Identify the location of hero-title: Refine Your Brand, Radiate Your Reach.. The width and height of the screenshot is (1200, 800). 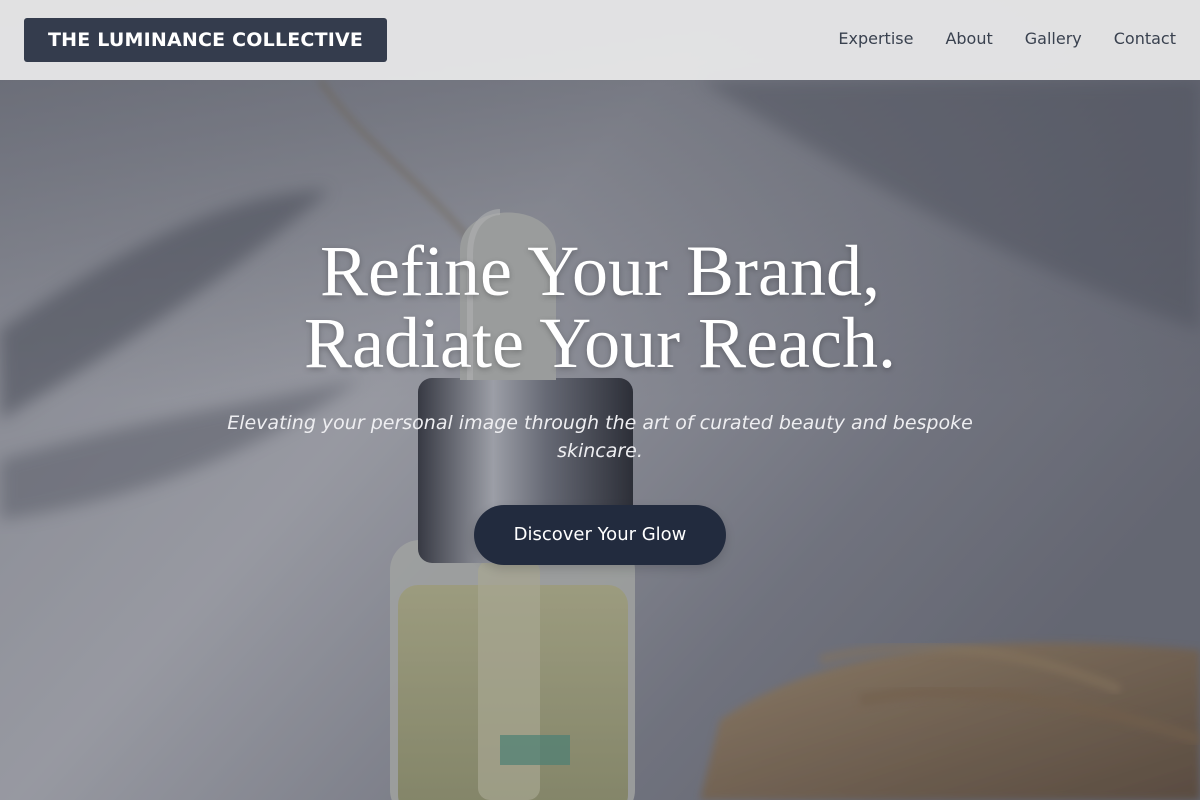
(600, 307).